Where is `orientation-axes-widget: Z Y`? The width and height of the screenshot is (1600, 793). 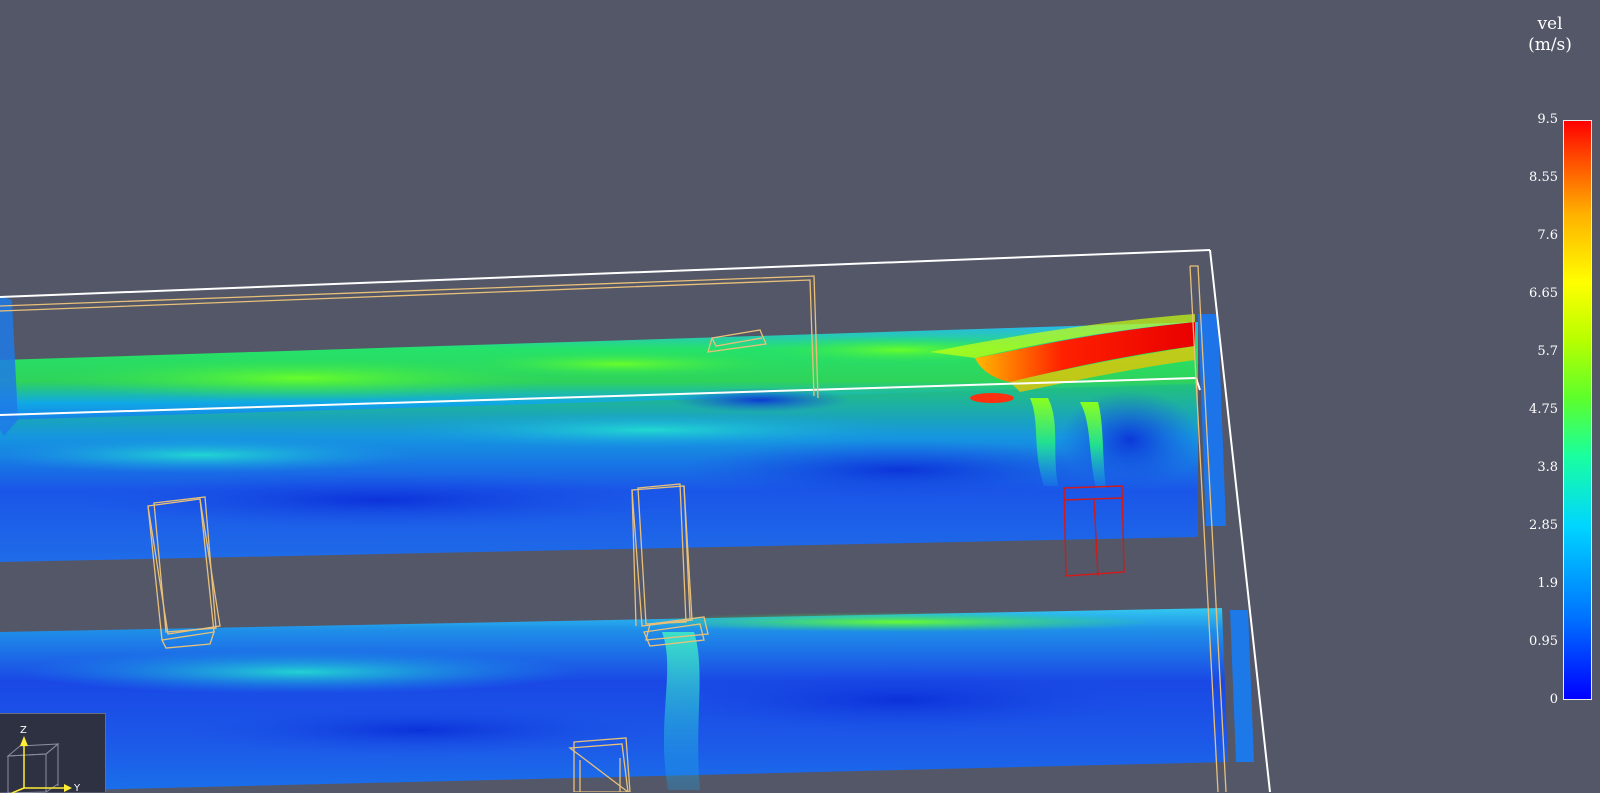
orientation-axes-widget: Z Y is located at coordinates (53, 753).